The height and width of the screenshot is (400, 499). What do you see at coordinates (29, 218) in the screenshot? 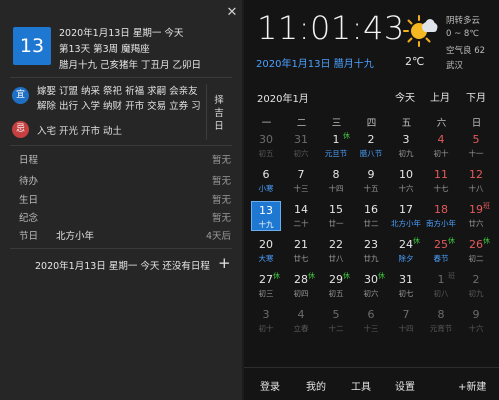
I see `event-key: 纪念` at bounding box center [29, 218].